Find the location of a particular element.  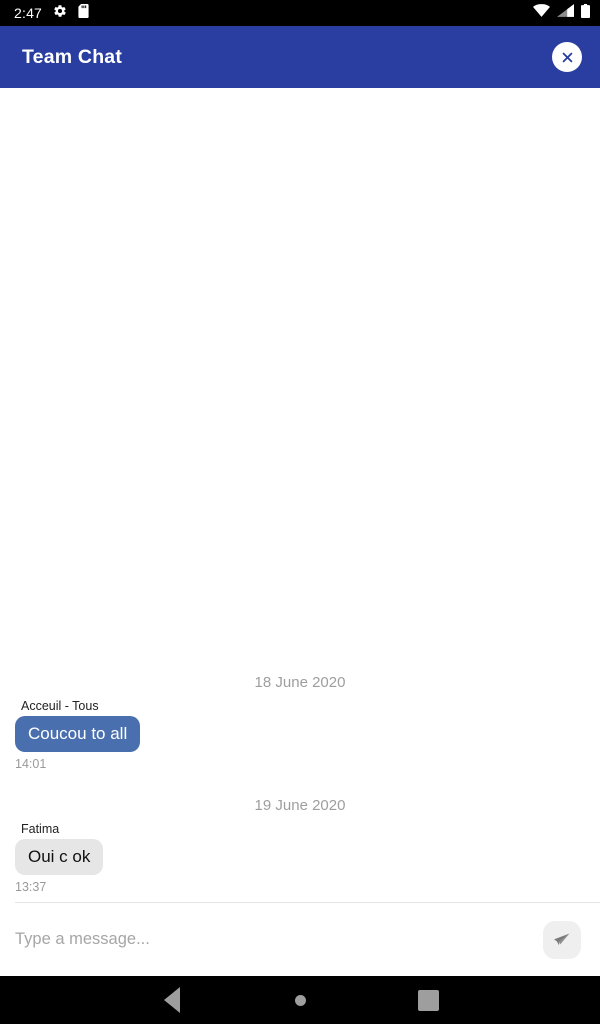

message-bubble: Coucou to all is located at coordinates (78, 733).